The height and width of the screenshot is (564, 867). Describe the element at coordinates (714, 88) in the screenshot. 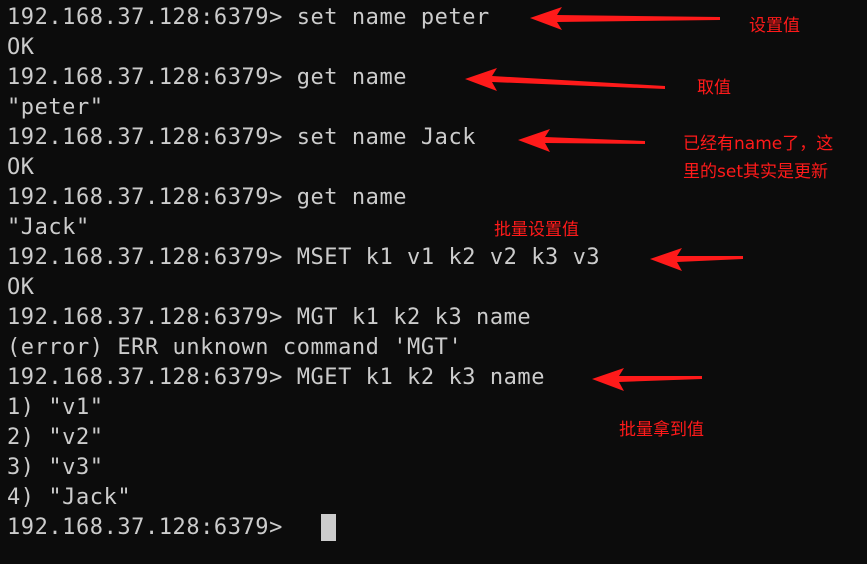

I see `annotation-get-value: 取值` at that location.